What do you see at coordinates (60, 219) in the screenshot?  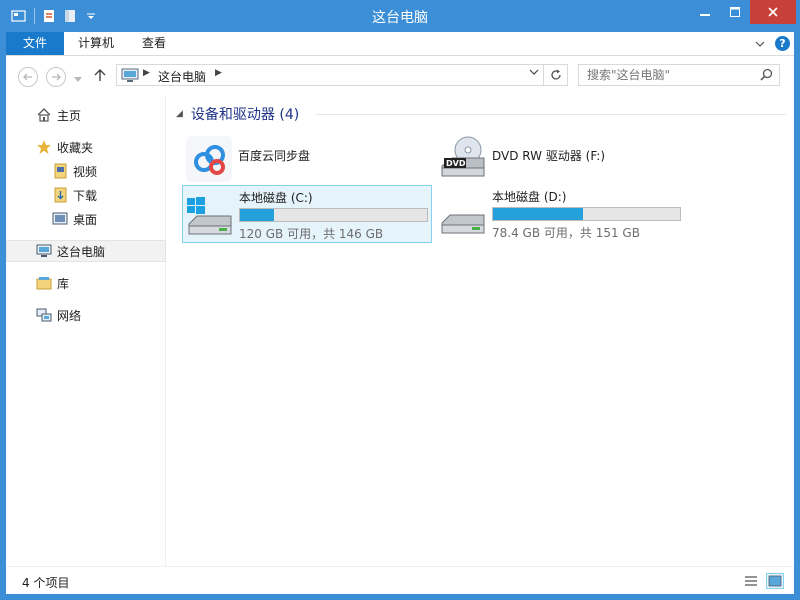 I see `desktop-icon` at bounding box center [60, 219].